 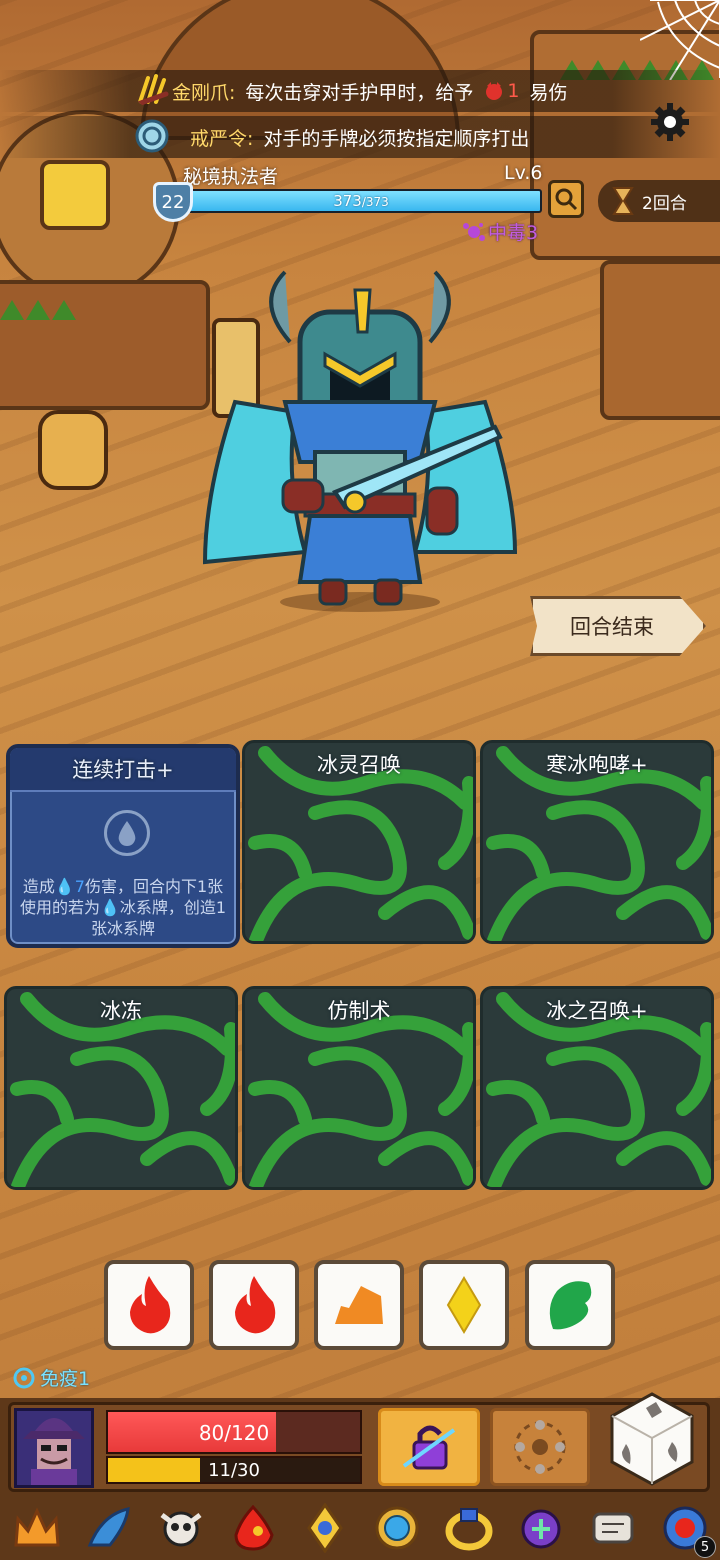 I want to click on card-title: 寒冰咆哮+, so click(x=597, y=765).